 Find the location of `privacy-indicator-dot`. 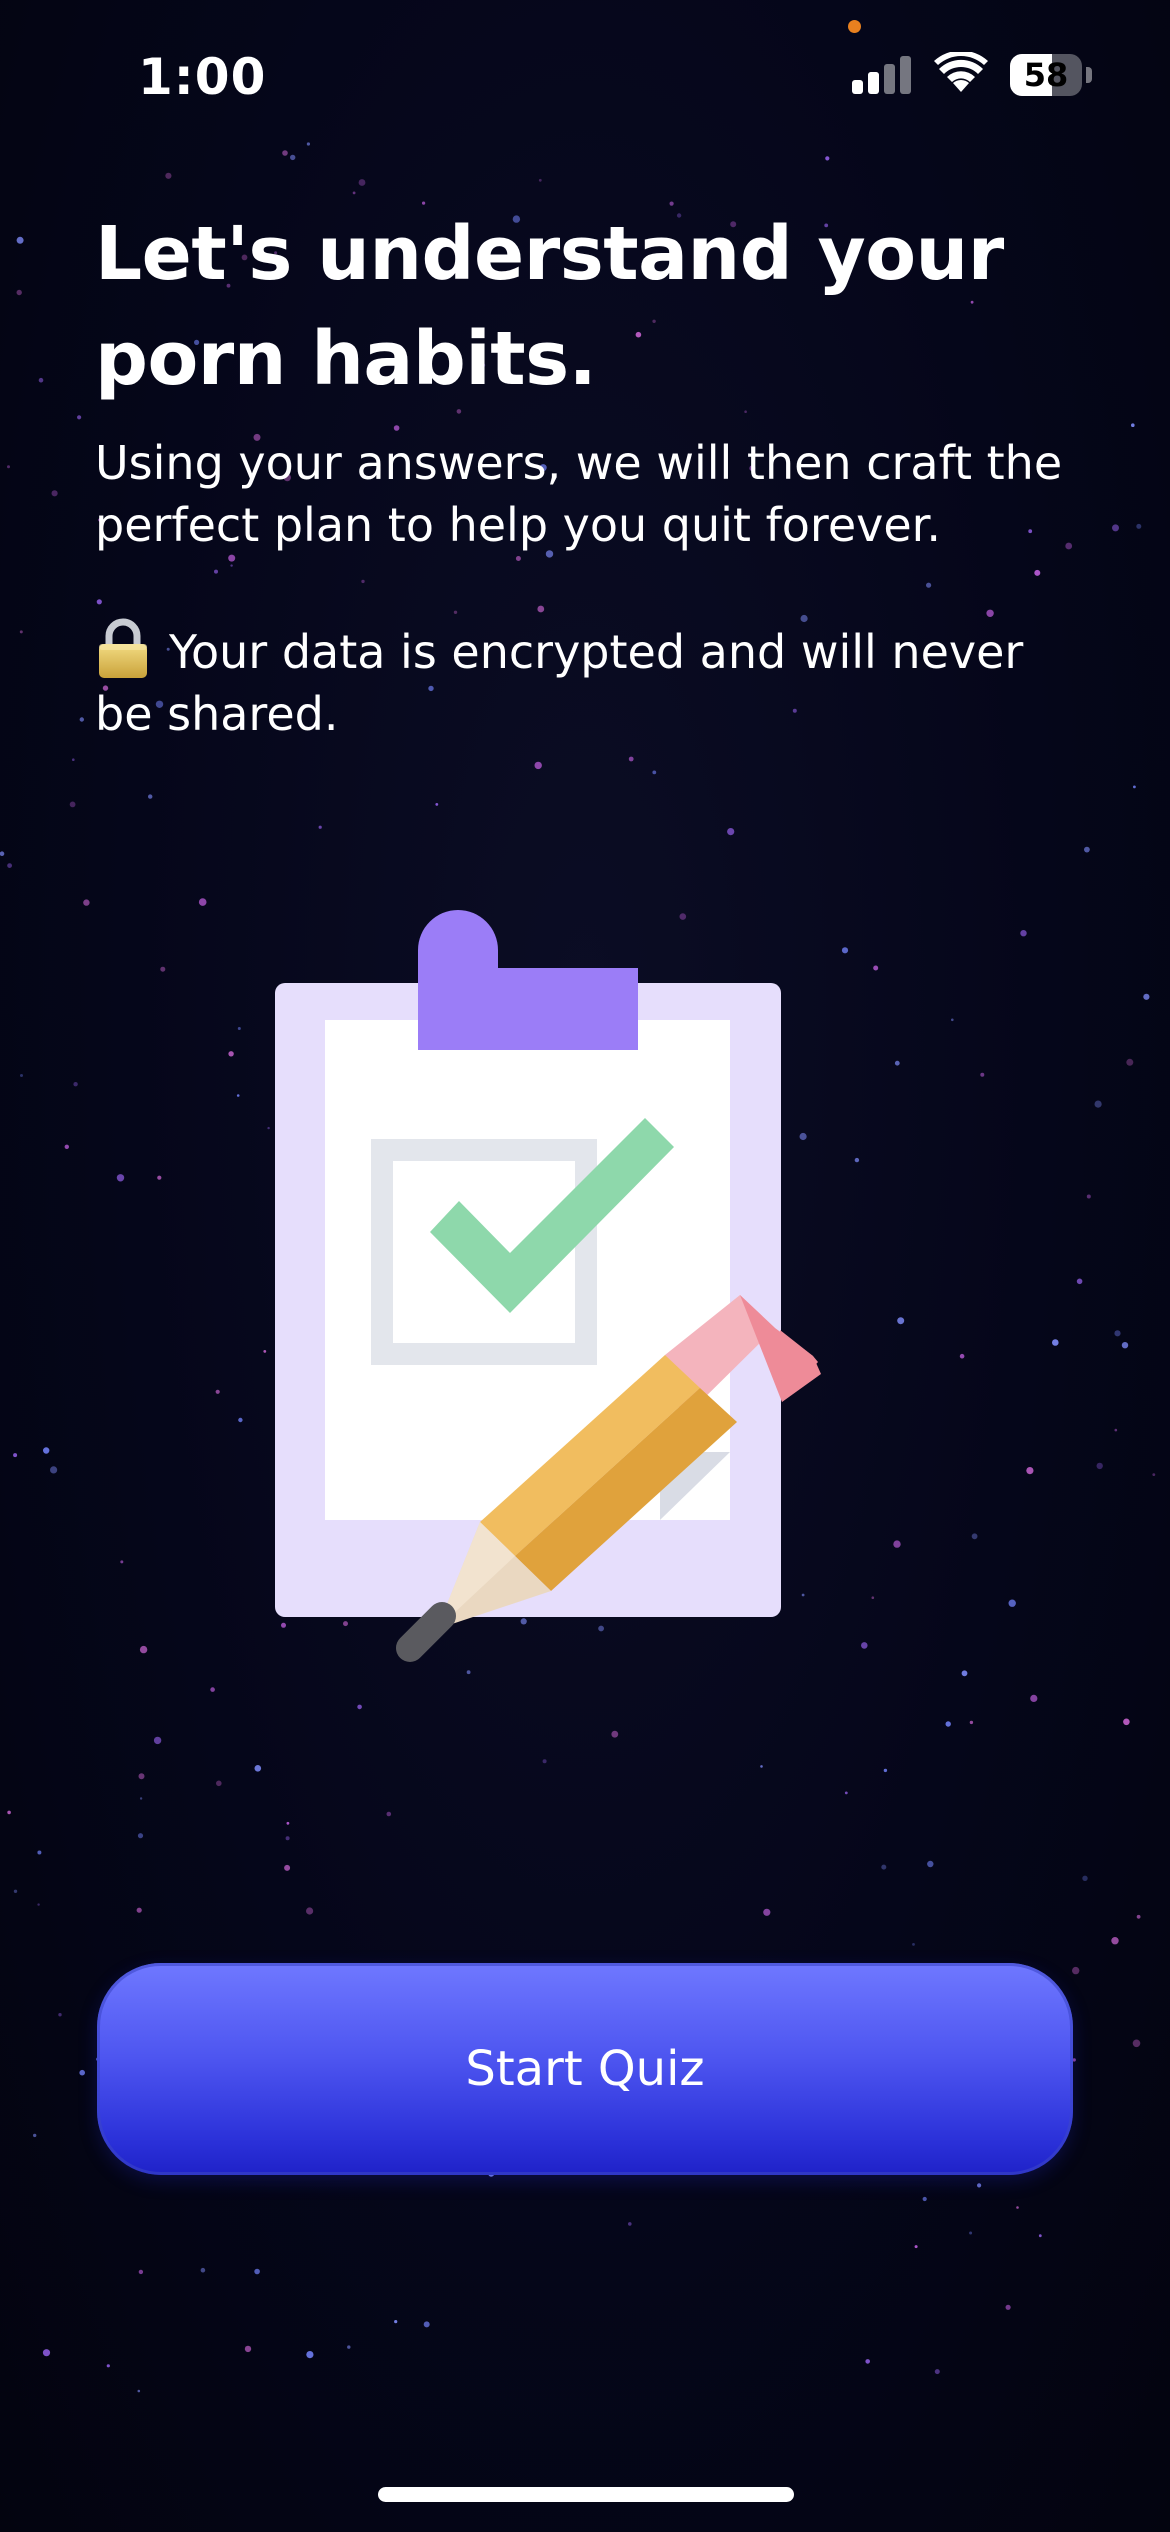

privacy-indicator-dot is located at coordinates (854, 26).